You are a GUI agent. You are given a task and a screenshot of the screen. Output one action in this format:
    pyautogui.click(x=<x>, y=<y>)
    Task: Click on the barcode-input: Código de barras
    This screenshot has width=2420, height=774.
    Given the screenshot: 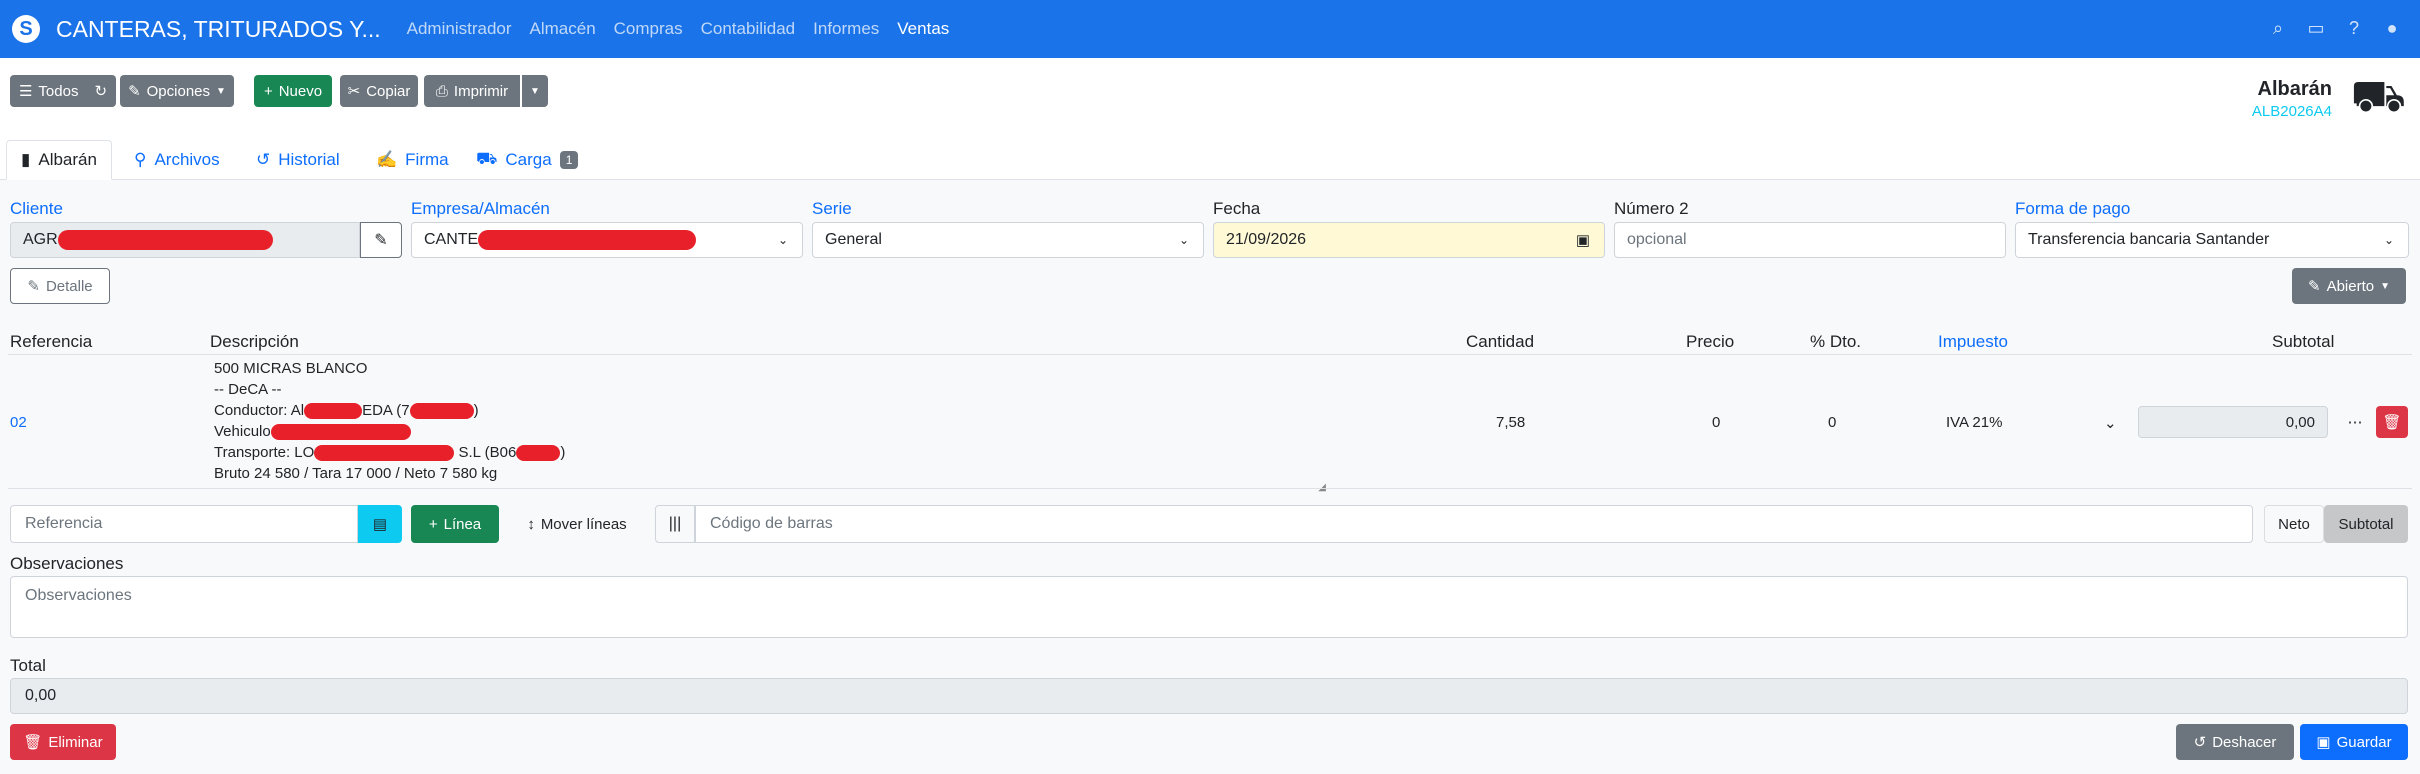 What is the action you would take?
    pyautogui.click(x=1474, y=524)
    